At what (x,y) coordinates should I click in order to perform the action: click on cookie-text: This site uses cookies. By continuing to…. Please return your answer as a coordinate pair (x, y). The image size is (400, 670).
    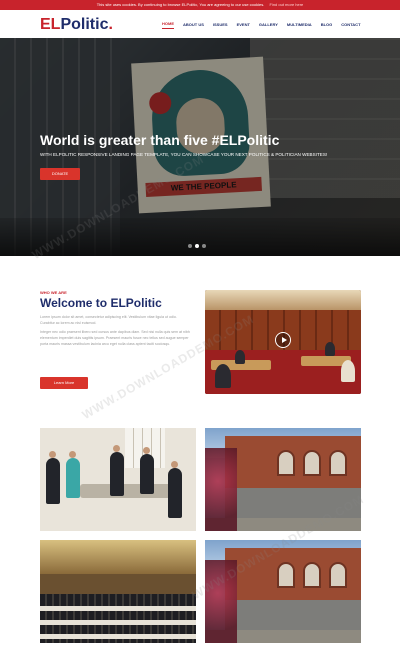
    Looking at the image, I should click on (180, 4).